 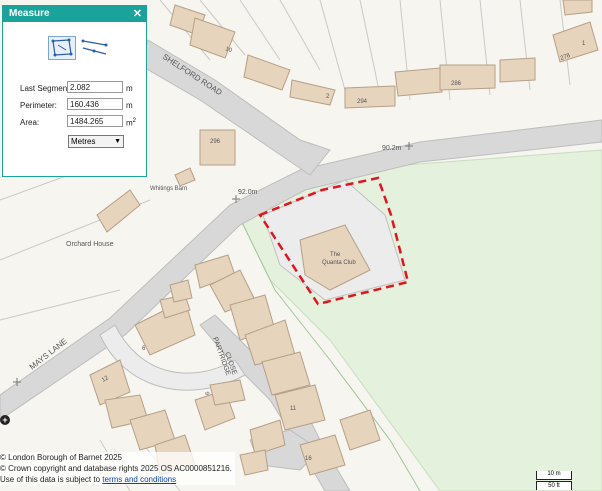 I want to click on units-select-value: Metres, so click(x=83, y=141).